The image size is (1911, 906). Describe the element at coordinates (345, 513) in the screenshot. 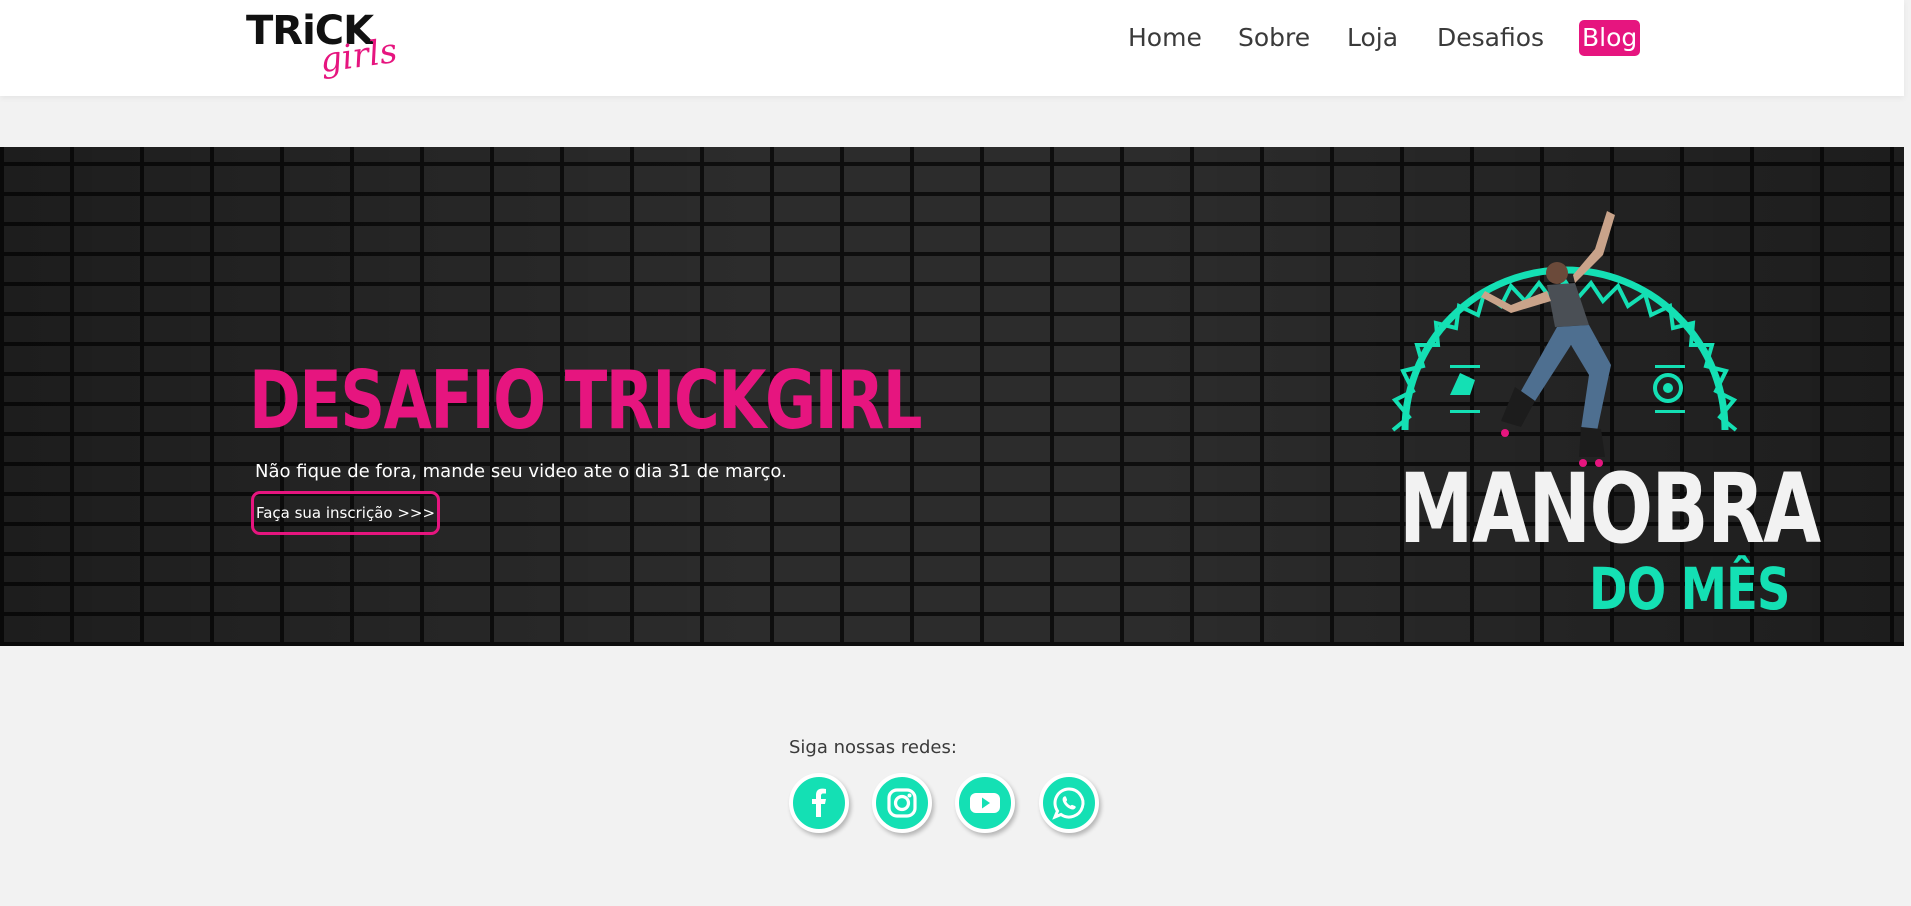

I see `signup-button: Faça sua inscrição >>>` at that location.